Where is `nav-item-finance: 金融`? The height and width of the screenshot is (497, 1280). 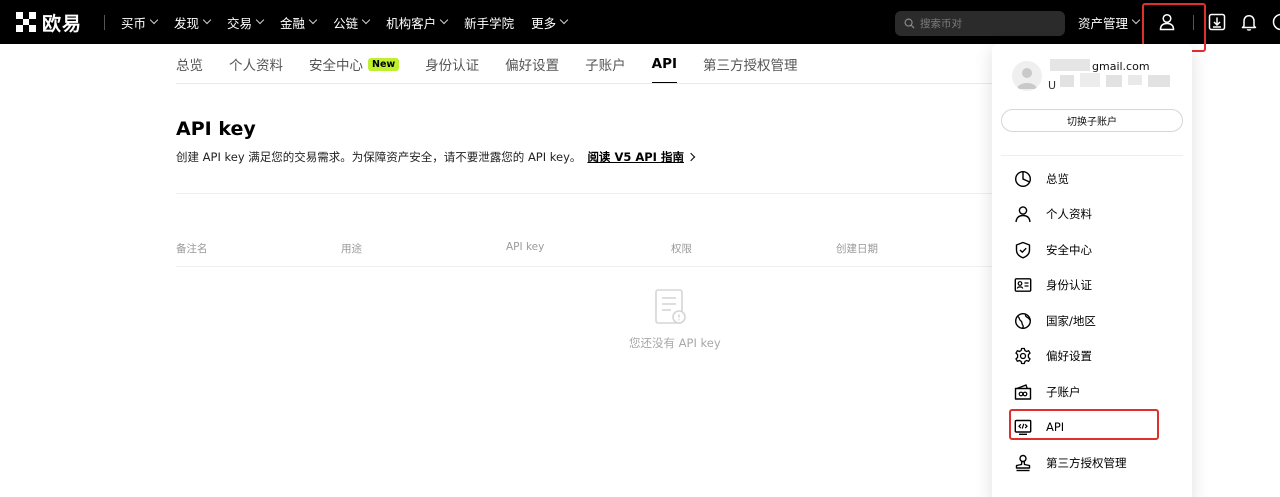
nav-item-finance: 金融 is located at coordinates (299, 22).